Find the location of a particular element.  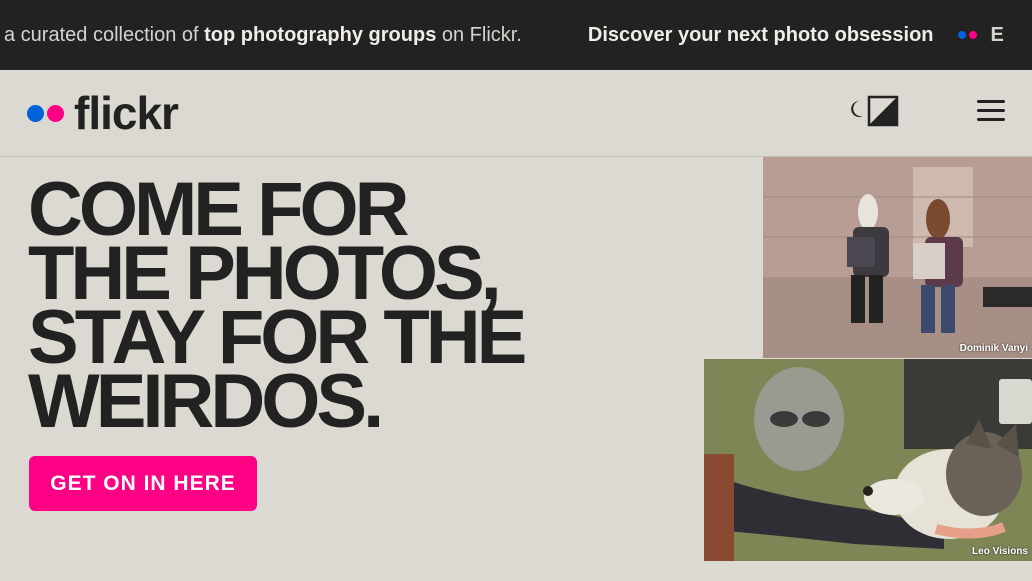

ticker-text-highlight: top photography groups is located at coordinates (320, 34).